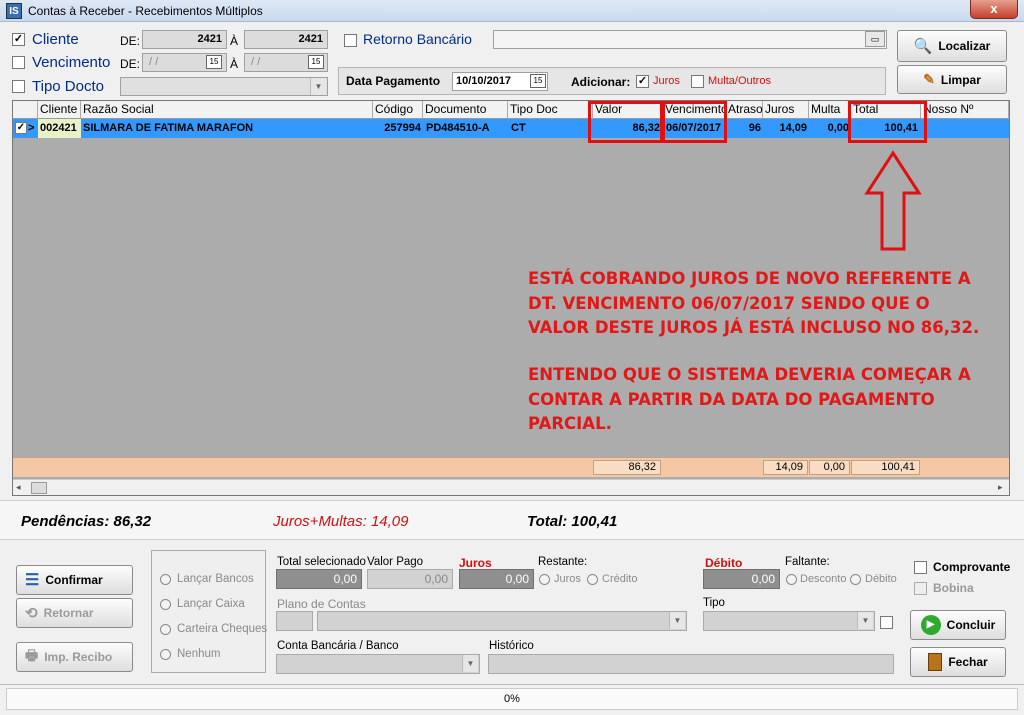 This screenshot has width=1024, height=715. I want to click on scroll-thumb, so click(39, 488).